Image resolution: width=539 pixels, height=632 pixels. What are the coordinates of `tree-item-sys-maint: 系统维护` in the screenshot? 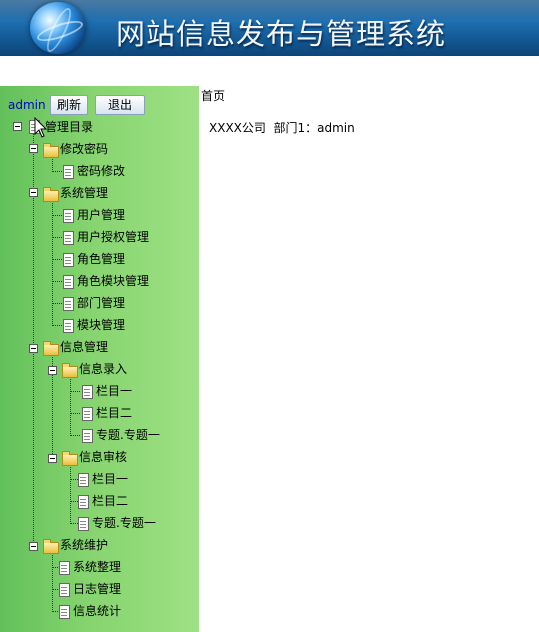 It's located at (84, 545).